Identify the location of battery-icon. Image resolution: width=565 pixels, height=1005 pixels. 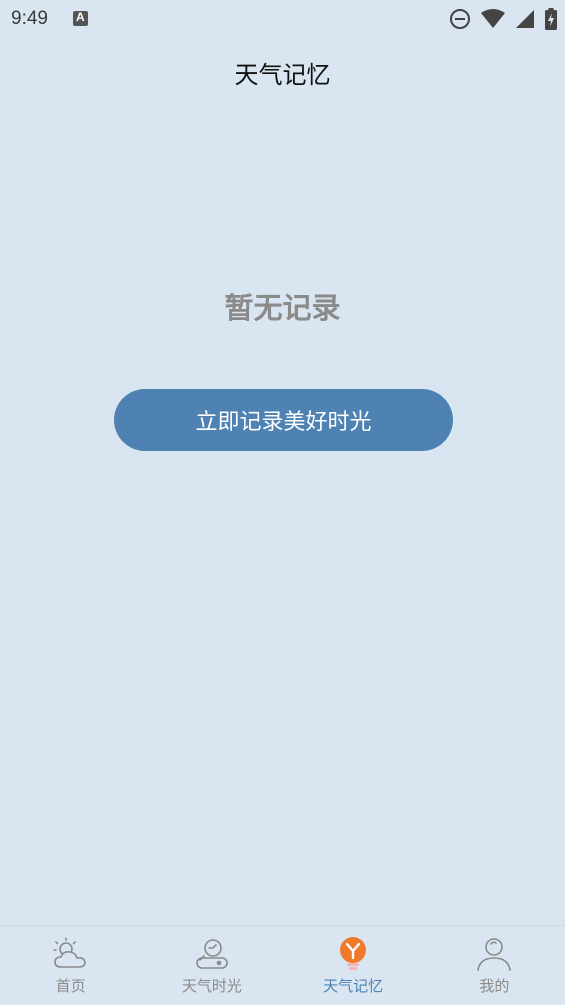
(551, 19).